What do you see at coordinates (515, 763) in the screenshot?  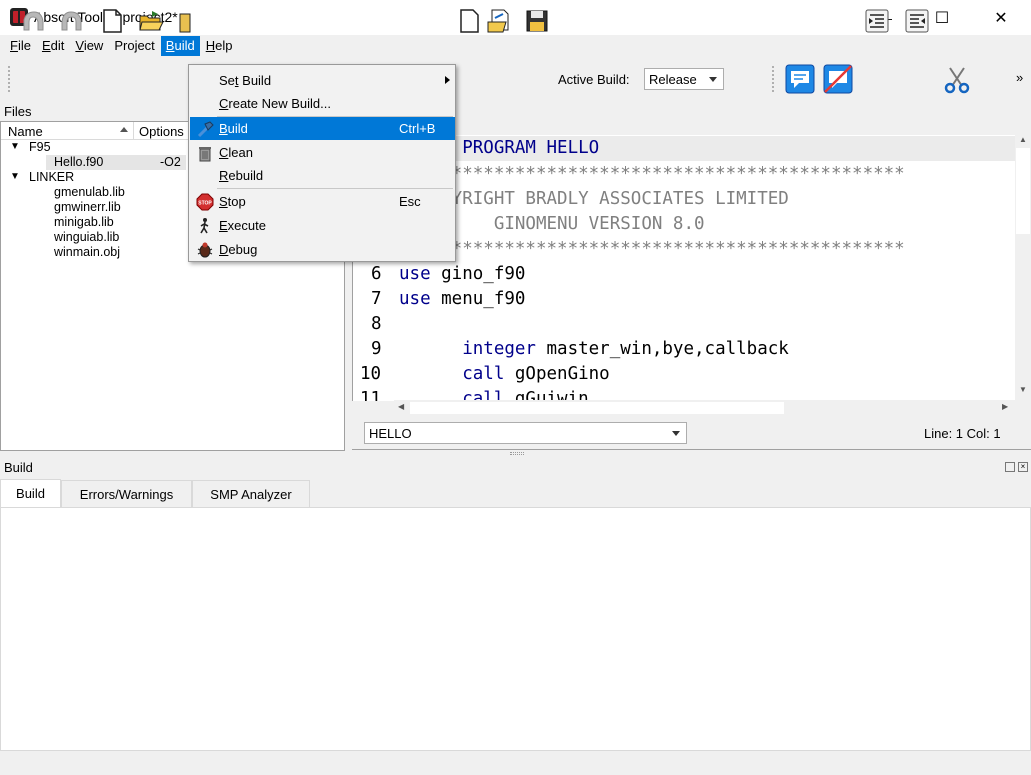 I see `status-bar` at bounding box center [515, 763].